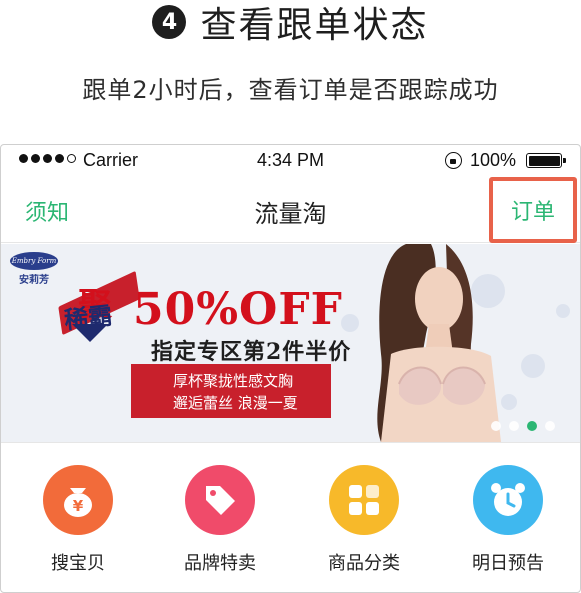  I want to click on alarm-clock-icon, so click(508, 500).